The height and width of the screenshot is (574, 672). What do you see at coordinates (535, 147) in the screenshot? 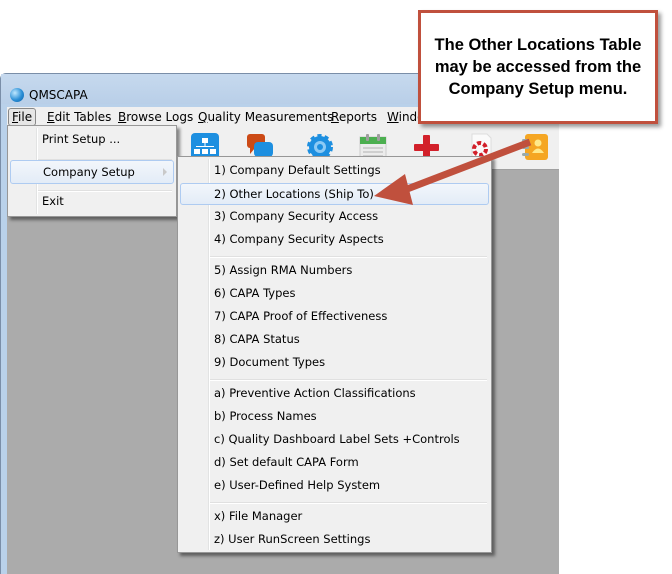
I see `contacts-book-icon` at bounding box center [535, 147].